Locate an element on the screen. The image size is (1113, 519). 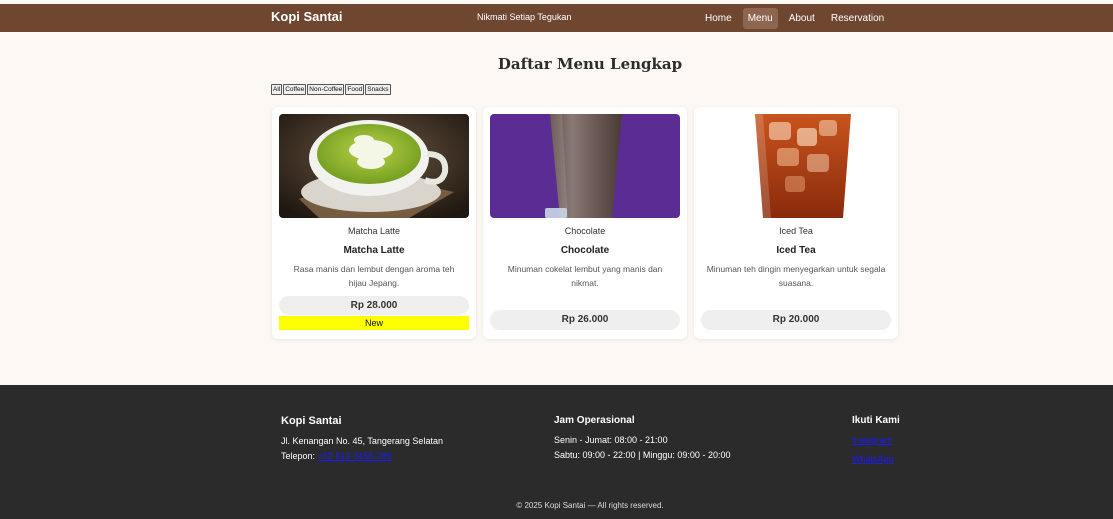
footer-address: Jl. Kenangan No. 45, Tangerang Selatan is located at coordinates (362, 441).